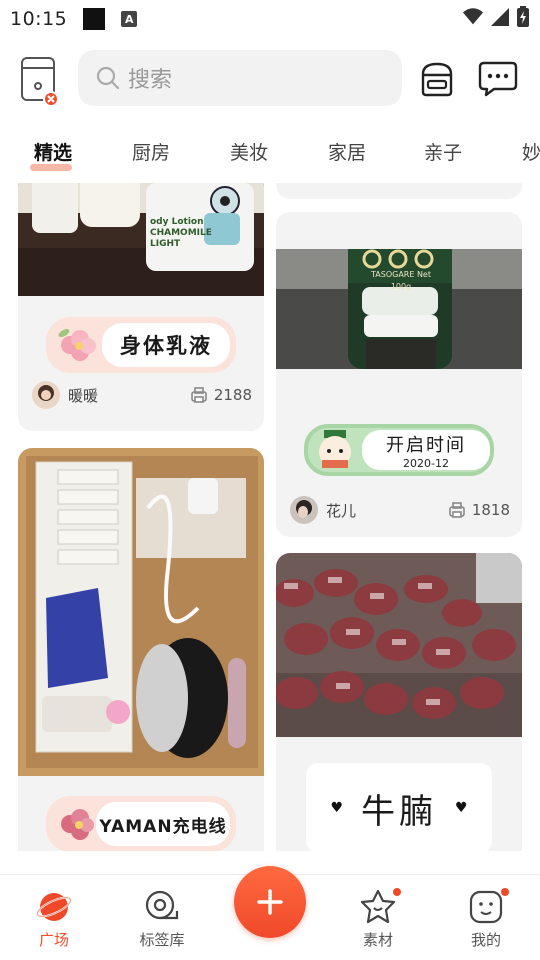  What do you see at coordinates (150, 80) in the screenshot?
I see `search-placeholder: 搜索` at bounding box center [150, 80].